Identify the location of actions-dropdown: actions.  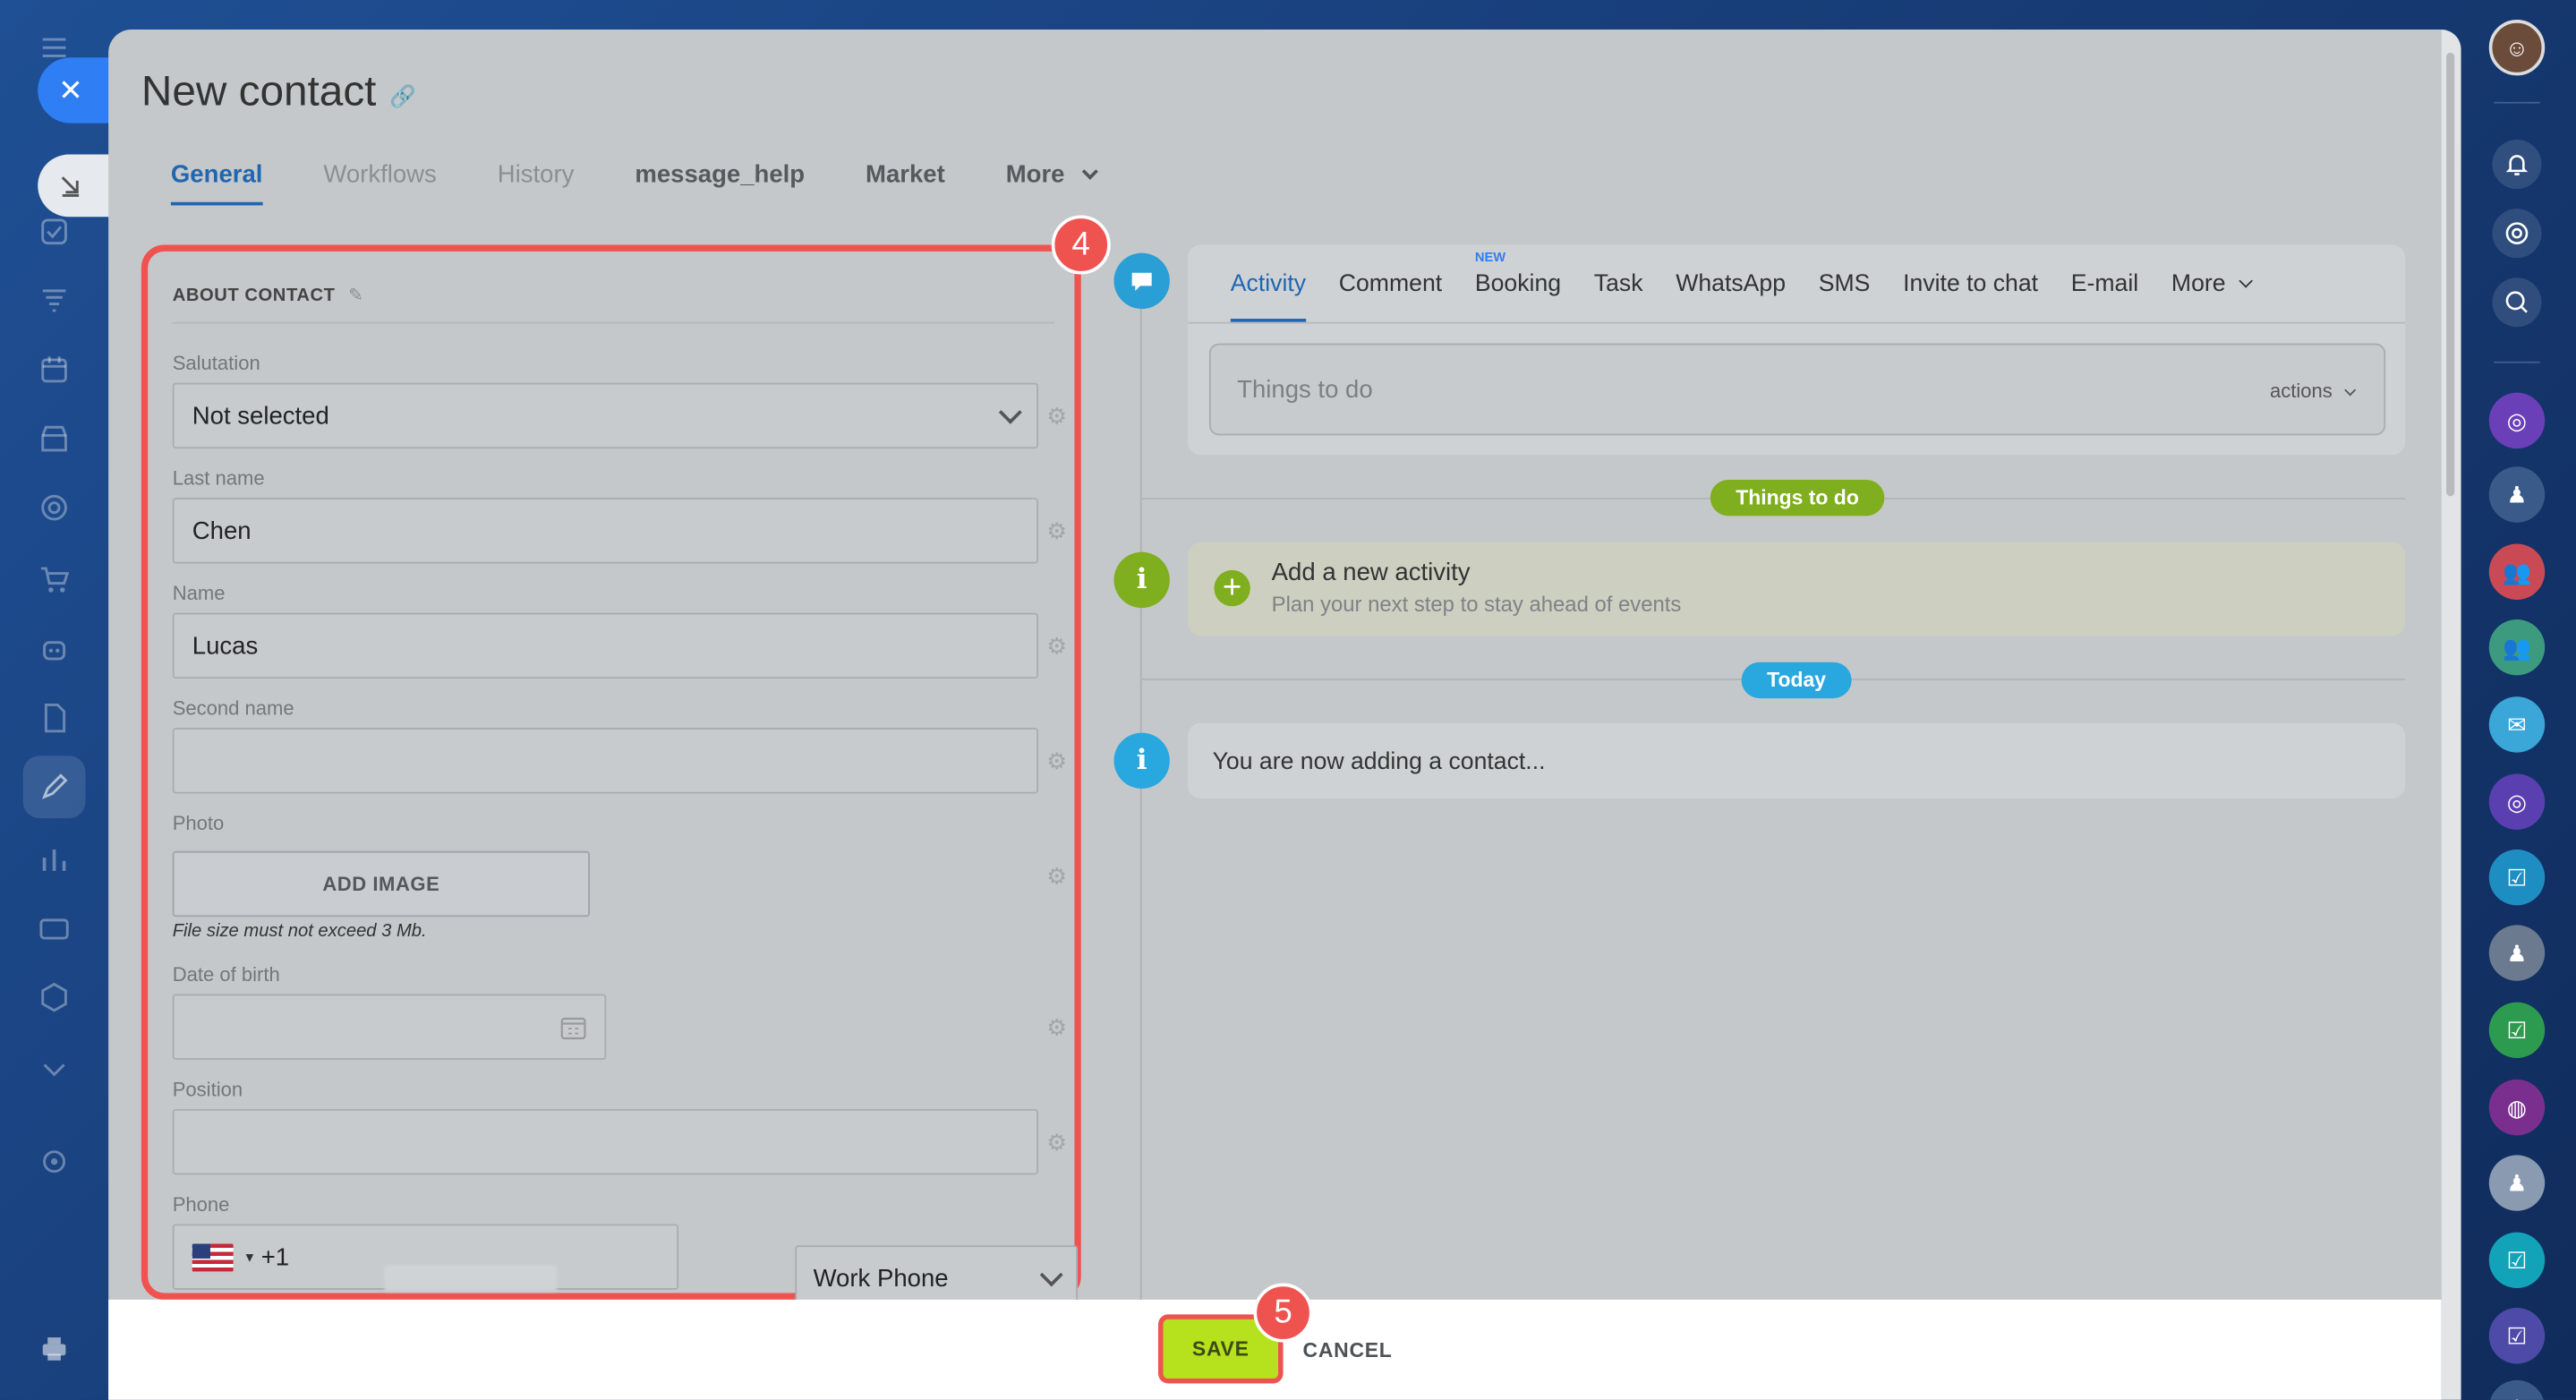
(2313, 391).